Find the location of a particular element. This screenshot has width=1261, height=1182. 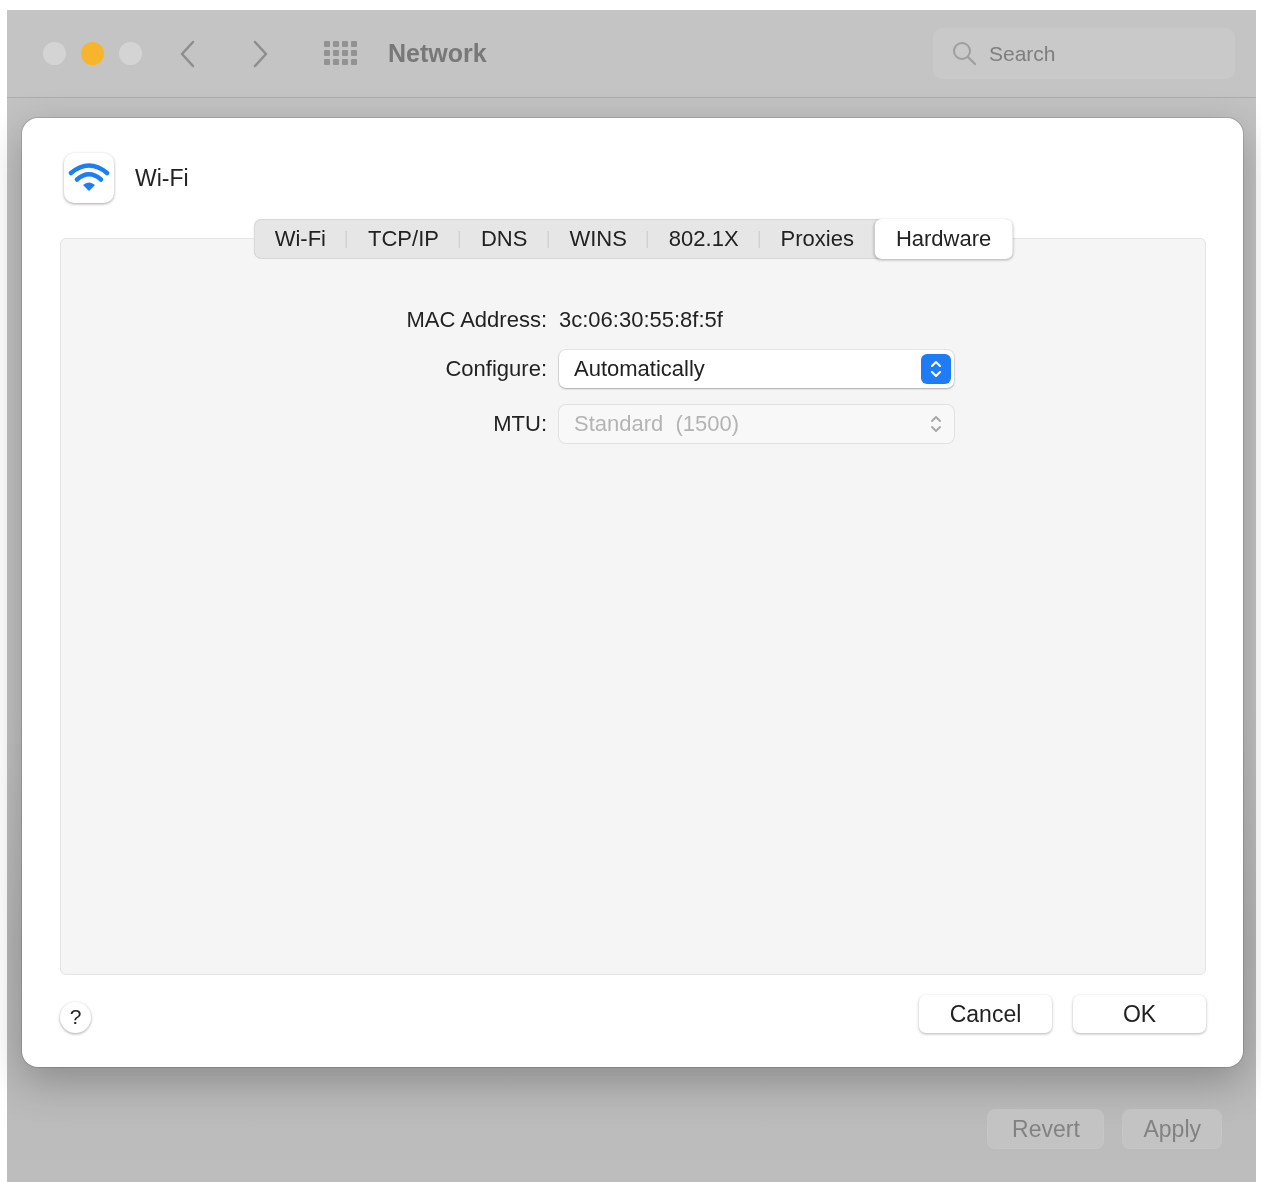

tab: DNS is located at coordinates (504, 239).